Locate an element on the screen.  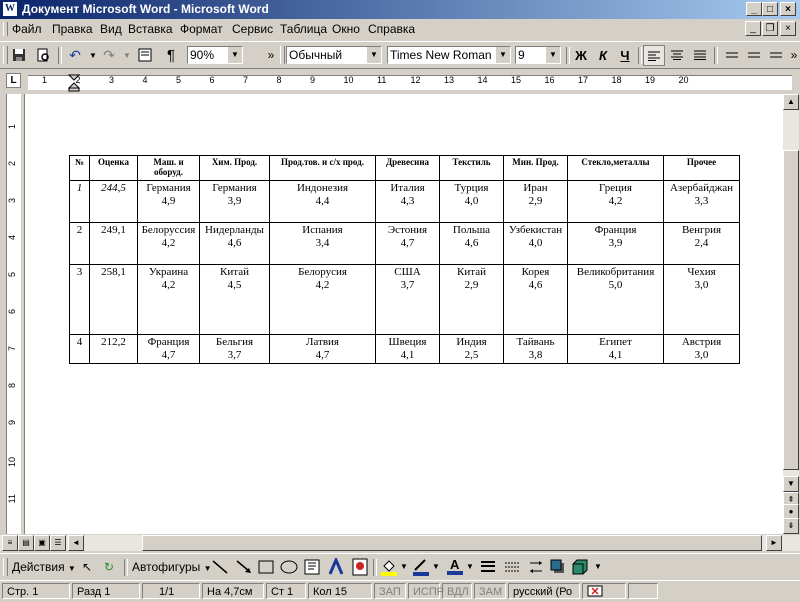
table-header-cell: Хим. Прод. is located at coordinates (234, 168).